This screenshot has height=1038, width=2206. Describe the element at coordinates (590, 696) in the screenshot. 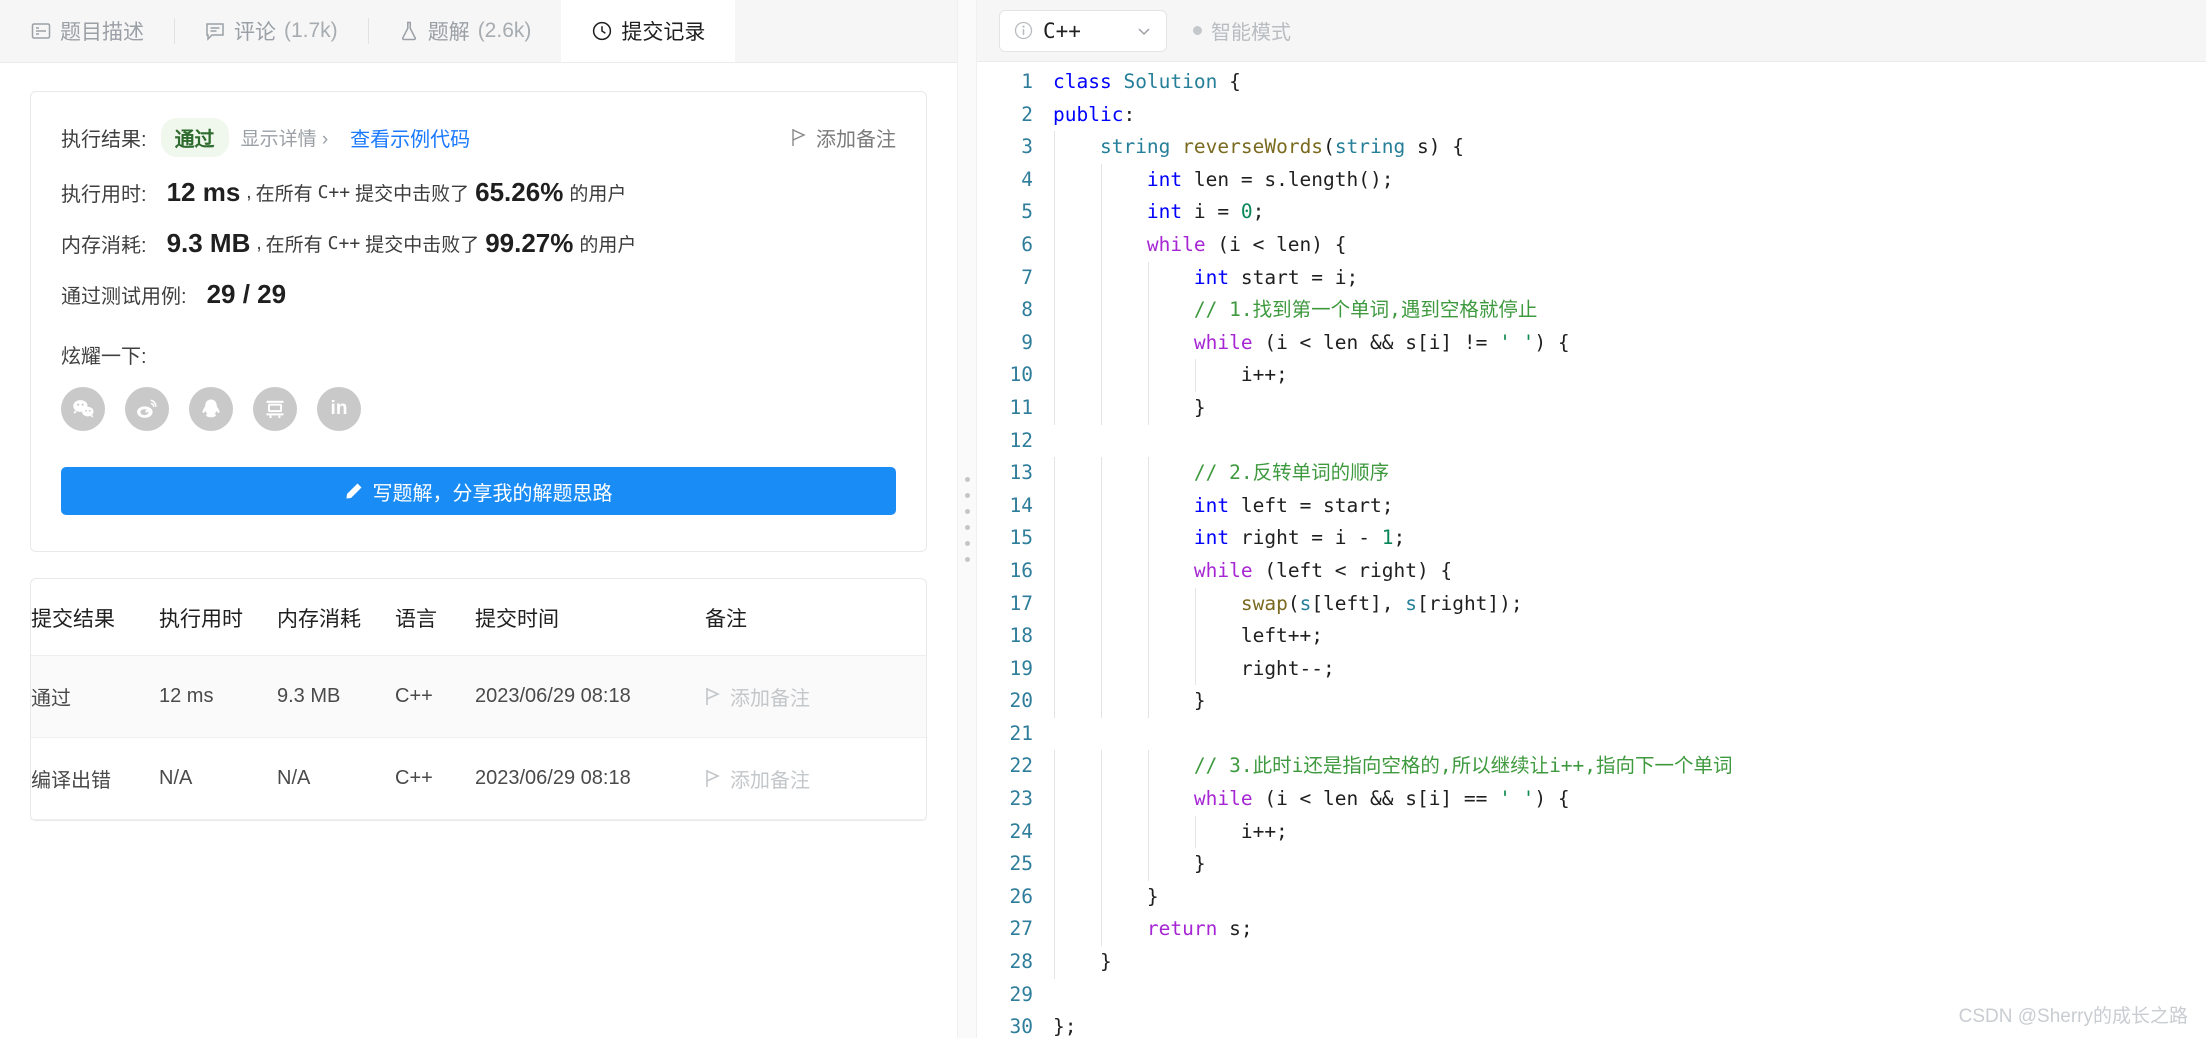

I see `submission-time: 2023/06/29 08:18` at that location.